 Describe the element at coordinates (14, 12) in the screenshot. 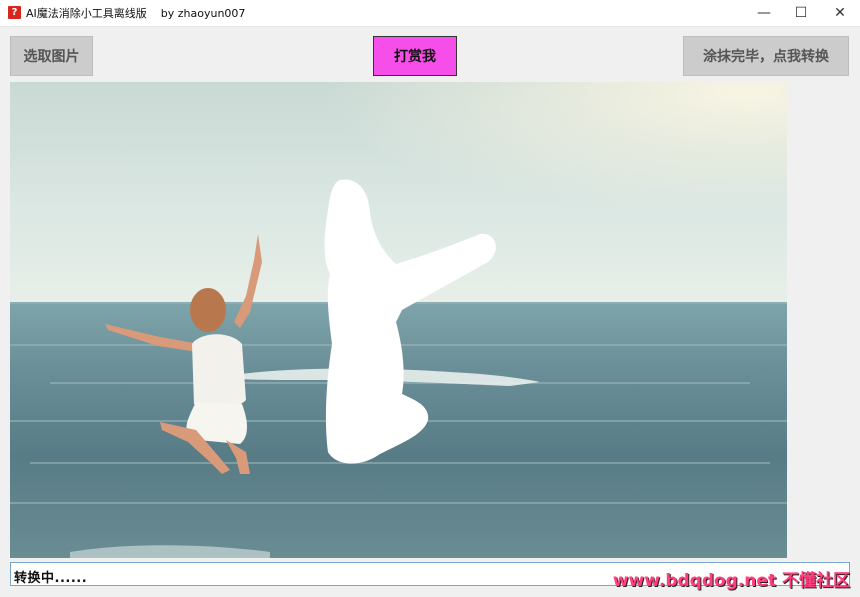

I see `app-icon: ?` at that location.